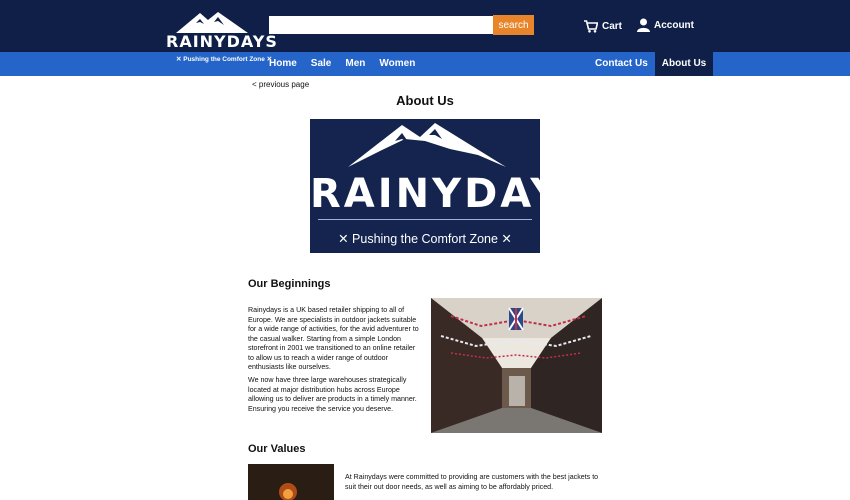  I want to click on mountain-logo-icon, so click(212, 22).